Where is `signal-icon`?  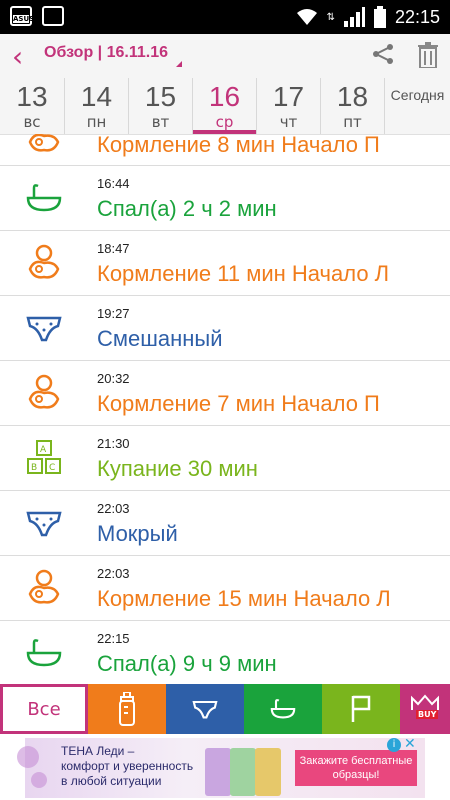 signal-icon is located at coordinates (354, 17).